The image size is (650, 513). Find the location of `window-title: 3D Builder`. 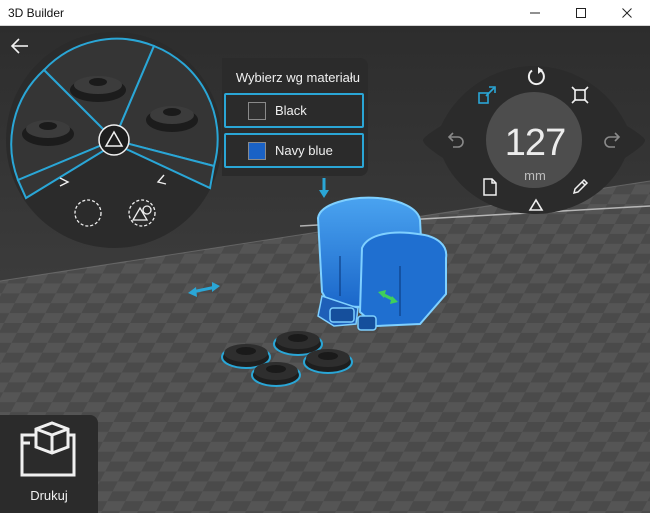

window-title: 3D Builder is located at coordinates (36, 13).